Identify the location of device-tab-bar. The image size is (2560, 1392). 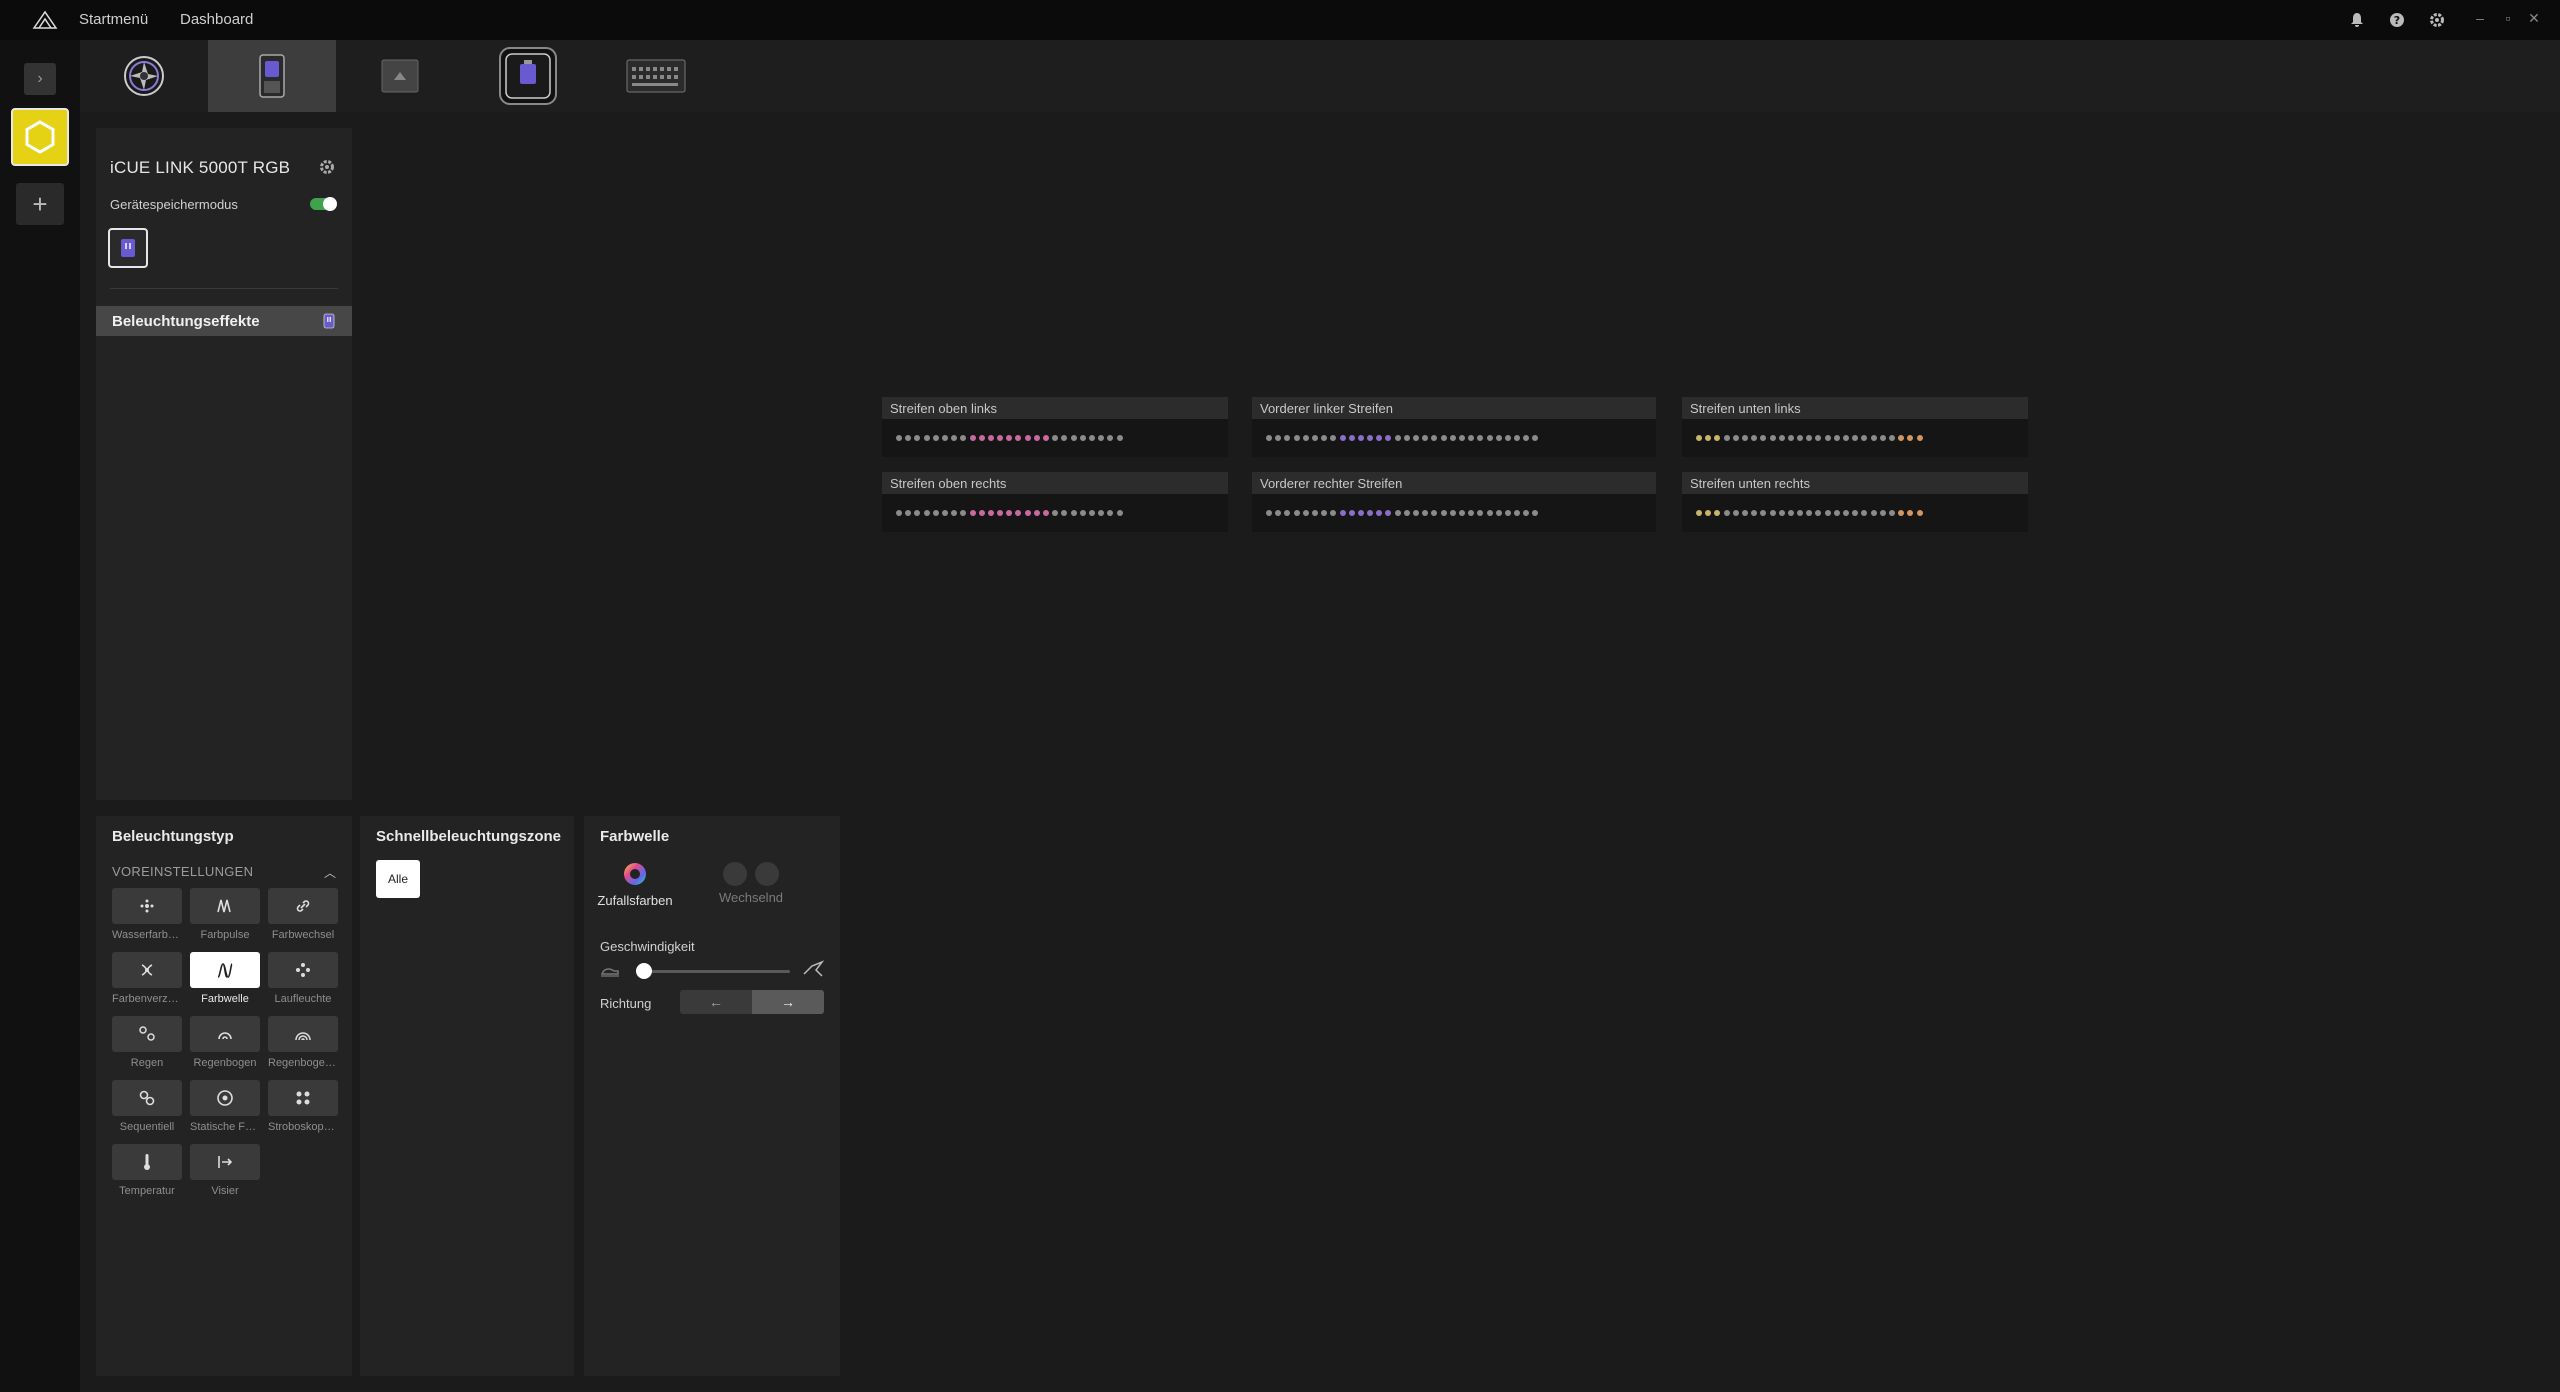
(1320, 76).